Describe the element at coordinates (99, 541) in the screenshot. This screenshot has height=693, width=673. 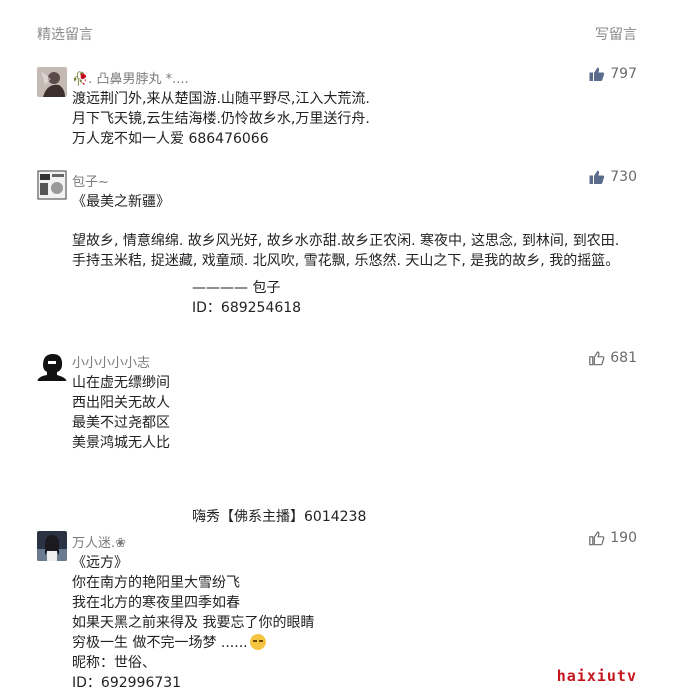
I see `comment-nickname: 万人迷.❀` at that location.